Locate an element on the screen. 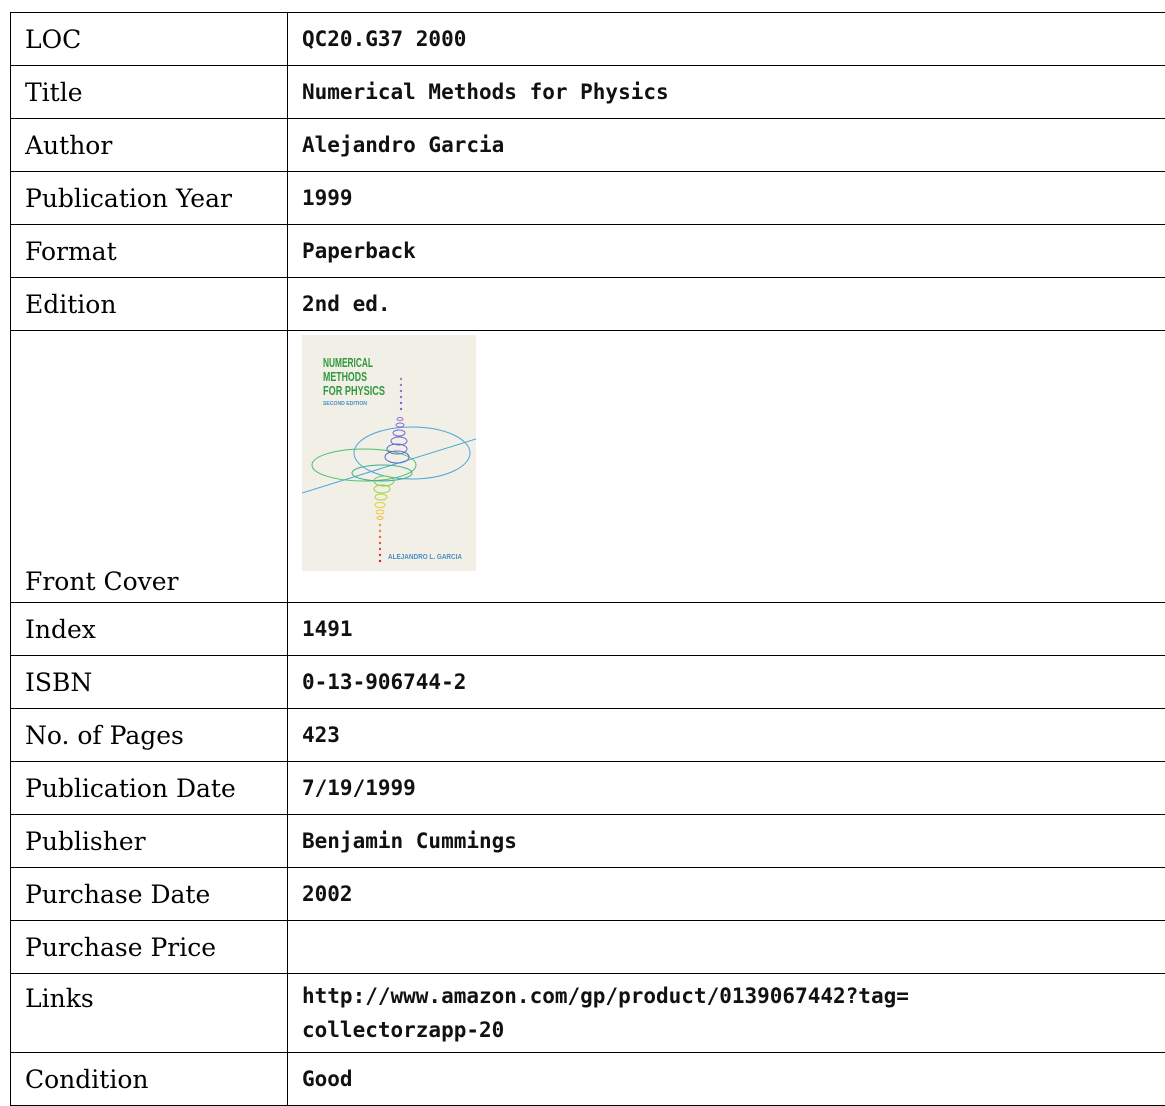  field-value: 1999 is located at coordinates (726, 198).